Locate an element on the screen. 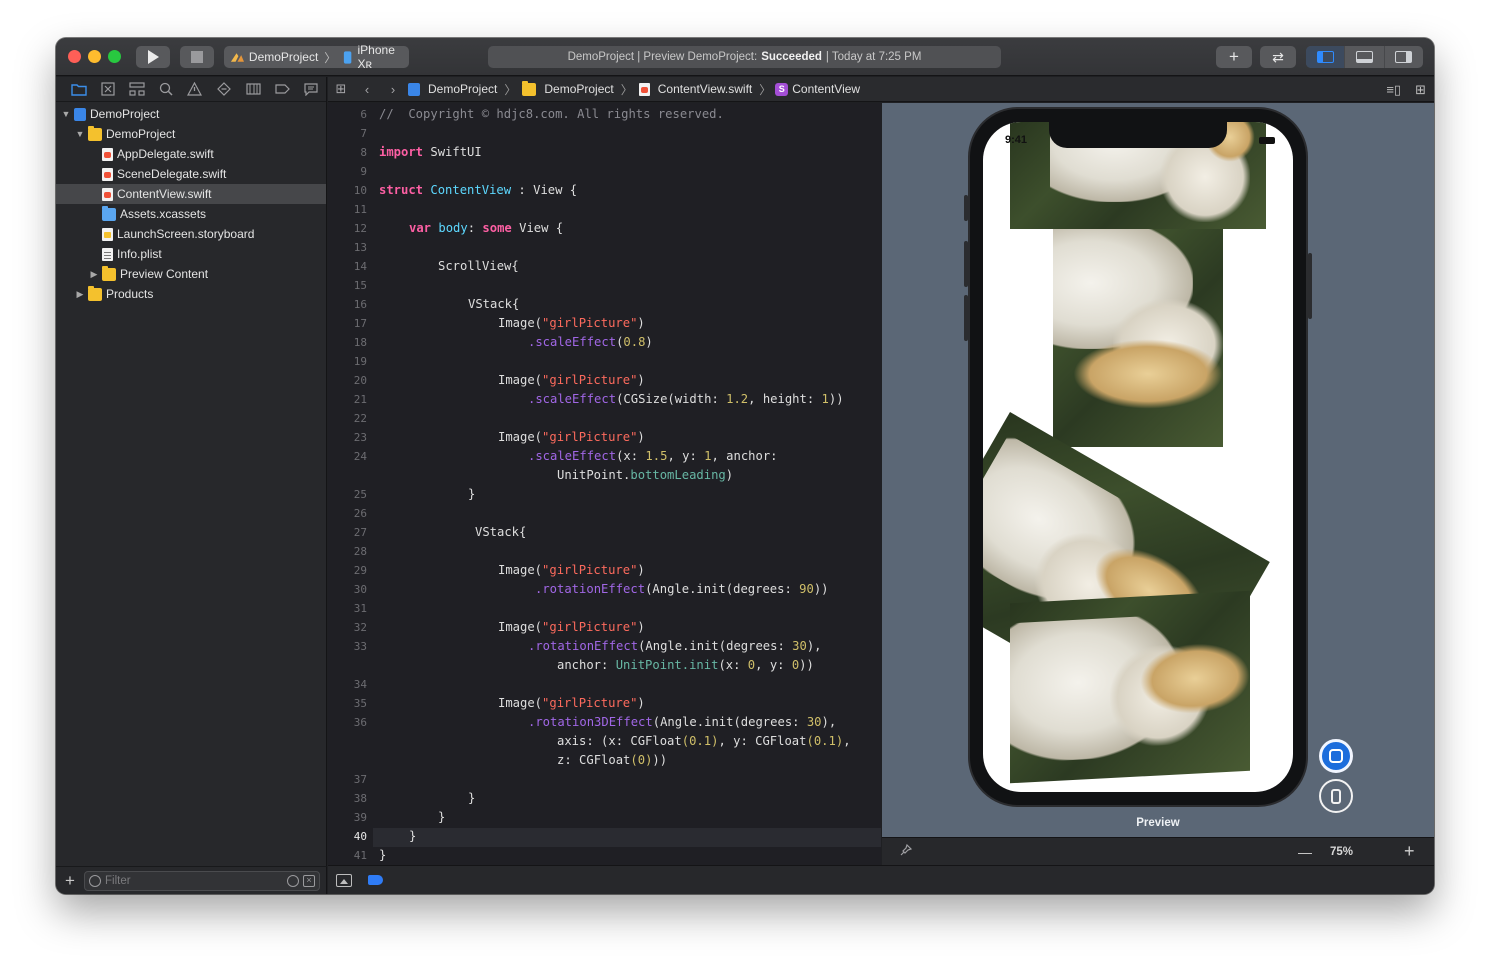 The image size is (1490, 968). tree-row-appdelegate: AppDelegate.swift is located at coordinates (191, 154).